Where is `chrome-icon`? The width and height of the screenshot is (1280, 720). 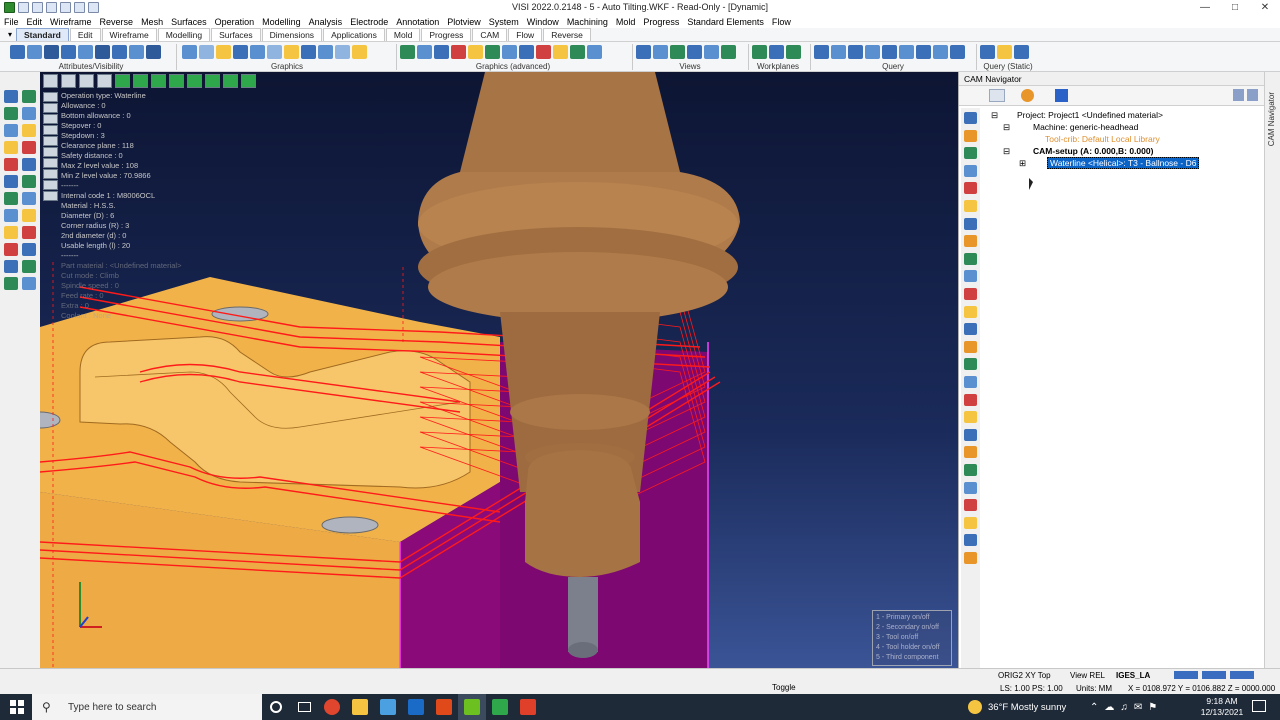
chrome-icon is located at coordinates (332, 707).